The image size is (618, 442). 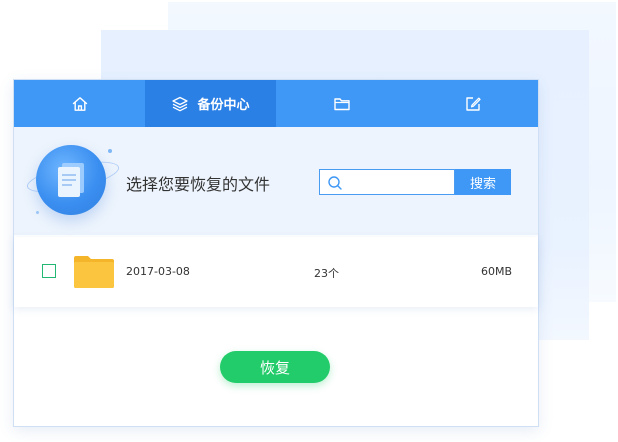 I want to click on tab-backup-center: 备份中心, so click(x=210, y=103).